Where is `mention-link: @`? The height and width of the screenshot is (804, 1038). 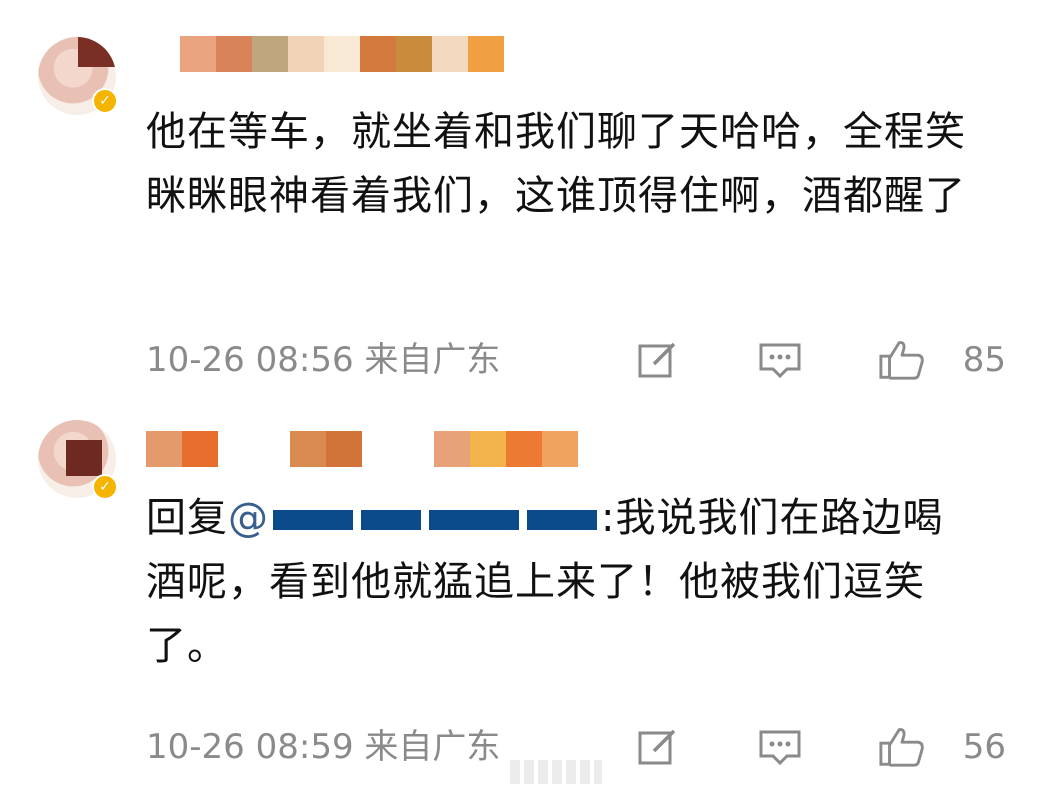
mention-link: @ is located at coordinates (414, 518).